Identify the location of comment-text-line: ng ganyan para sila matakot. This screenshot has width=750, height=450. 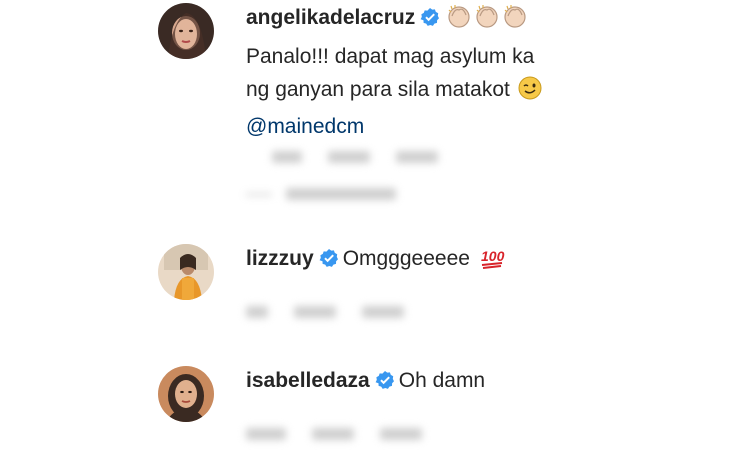
(378, 89).